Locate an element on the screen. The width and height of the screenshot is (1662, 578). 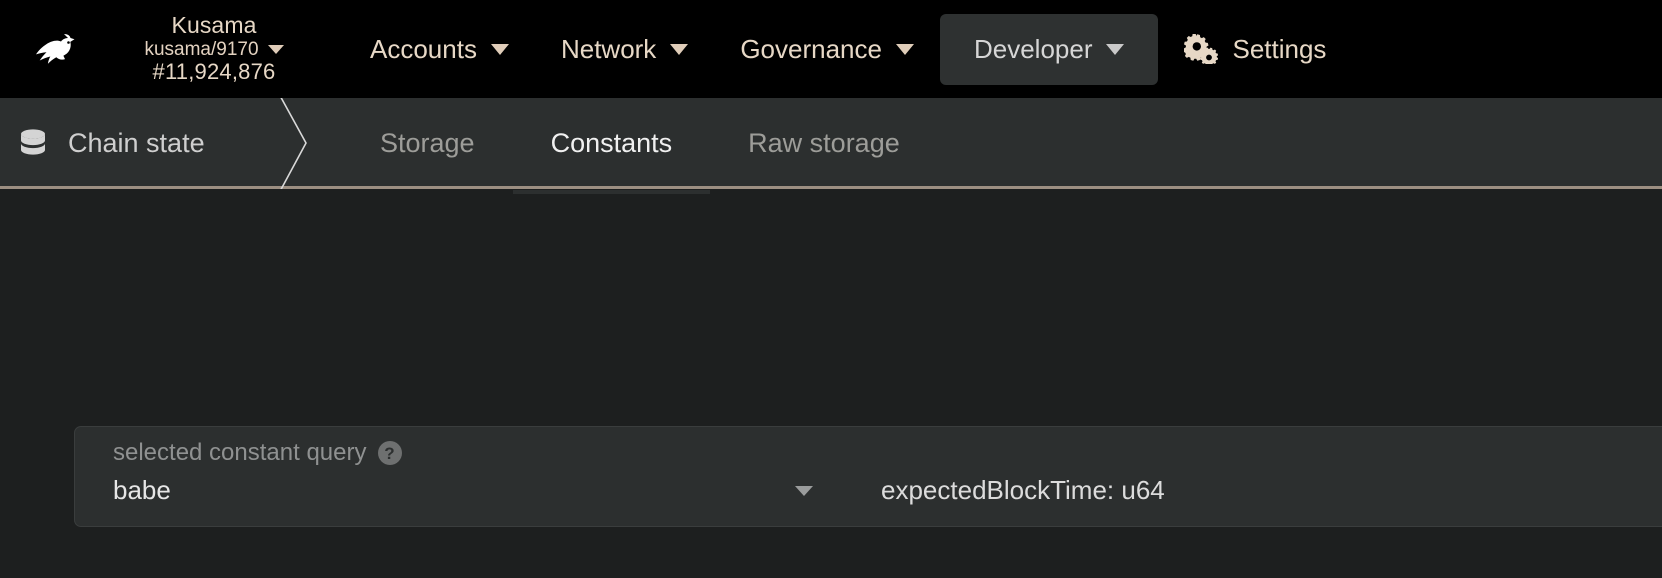
tab-constants: Constants is located at coordinates (611, 146).